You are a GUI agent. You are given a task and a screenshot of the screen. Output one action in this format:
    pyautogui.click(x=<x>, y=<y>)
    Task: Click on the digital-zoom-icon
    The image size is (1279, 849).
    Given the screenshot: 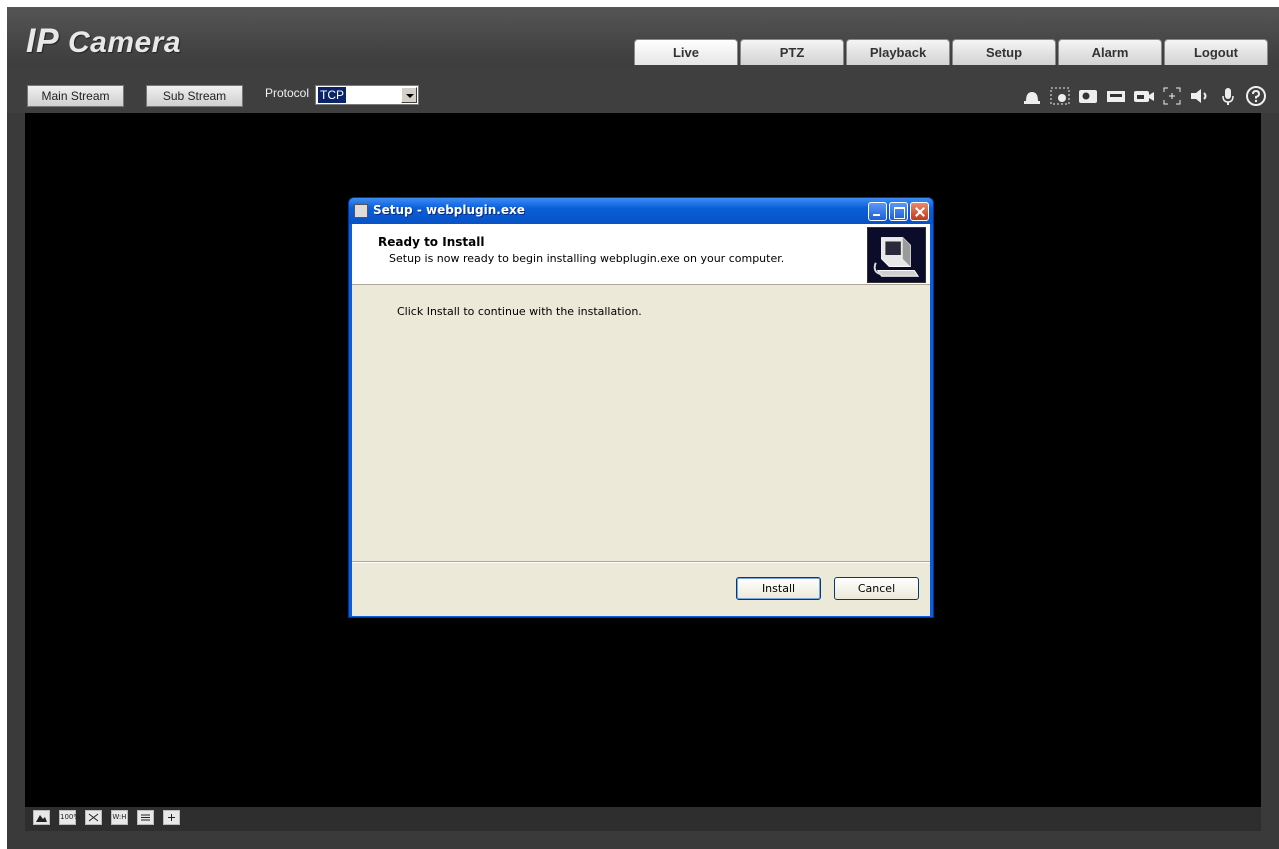 What is the action you would take?
    pyautogui.click(x=1060, y=96)
    